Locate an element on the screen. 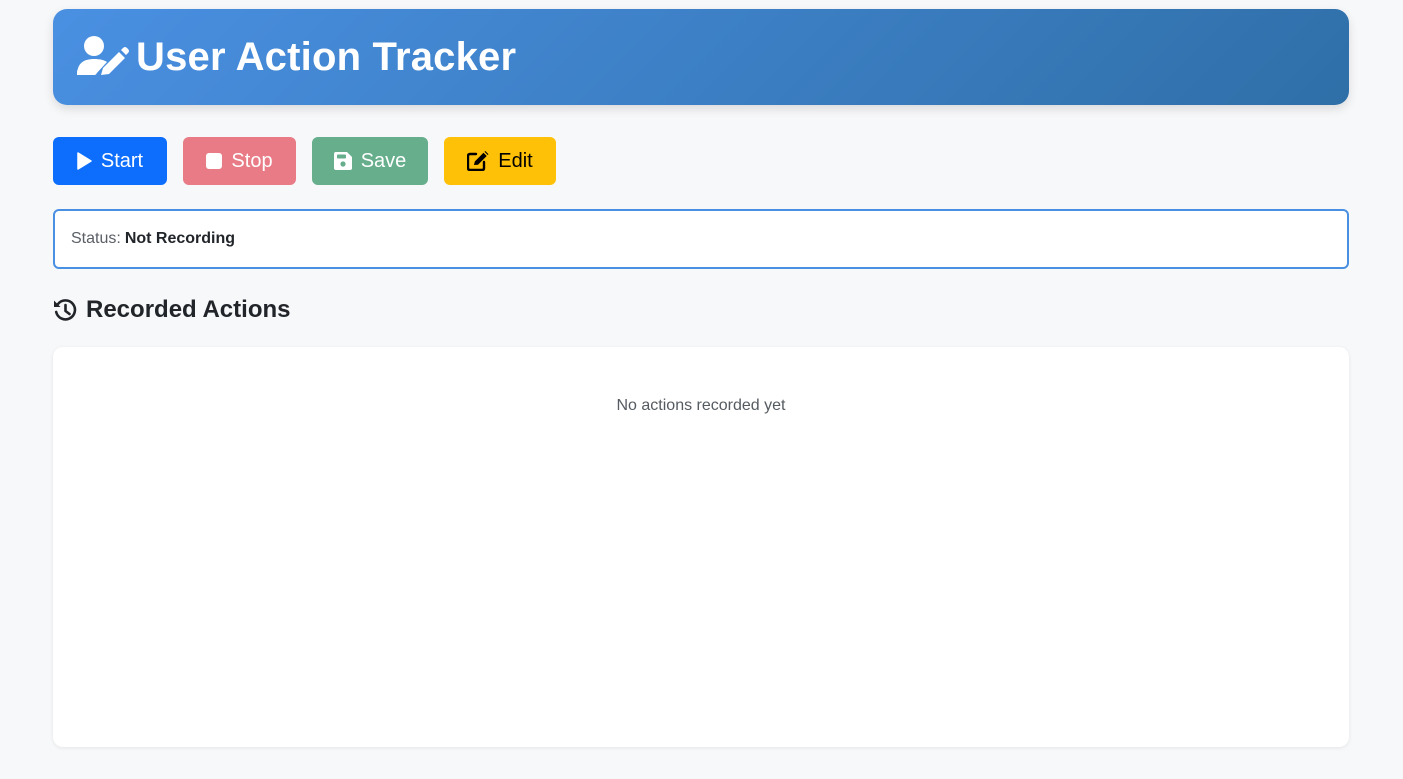 Image resolution: width=1403 pixels, height=779 pixels. stop-button: Stop is located at coordinates (239, 161).